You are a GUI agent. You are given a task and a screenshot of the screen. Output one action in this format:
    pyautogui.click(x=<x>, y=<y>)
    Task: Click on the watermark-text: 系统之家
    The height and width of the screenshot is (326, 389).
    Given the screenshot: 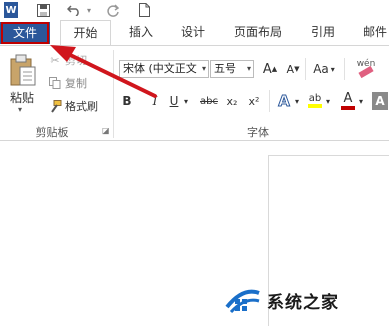 What is the action you would take?
    pyautogui.click(x=303, y=302)
    